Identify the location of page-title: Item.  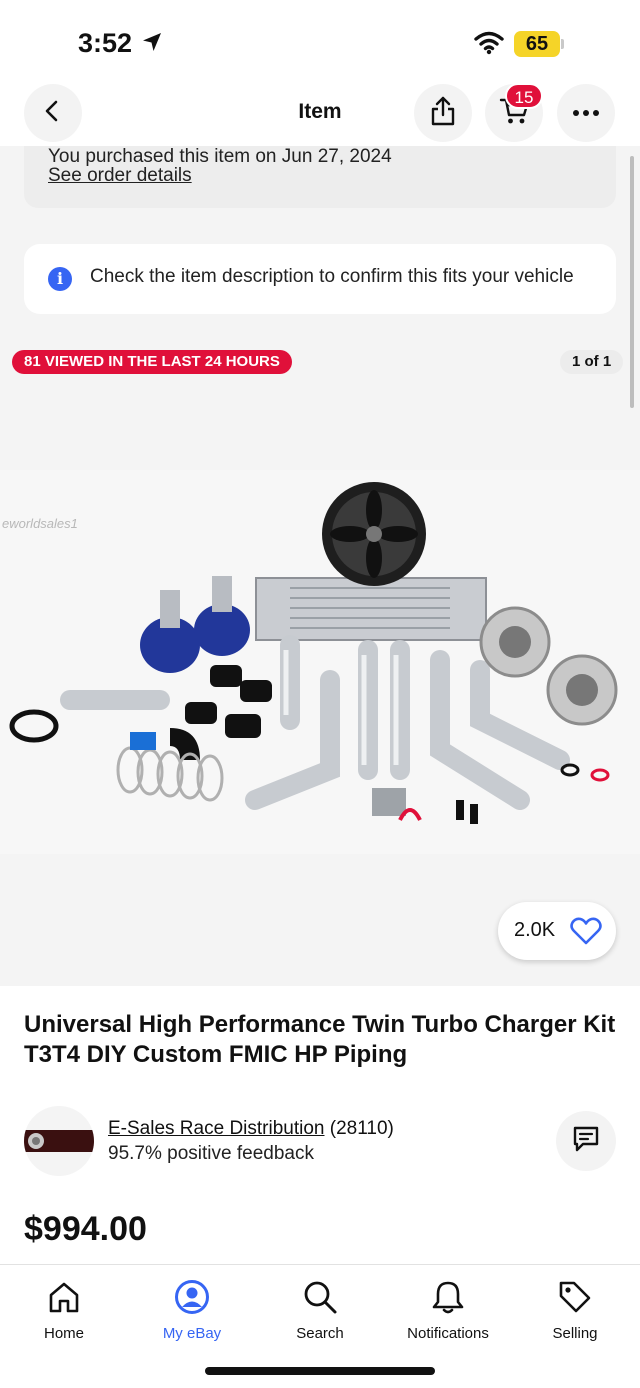
(320, 111).